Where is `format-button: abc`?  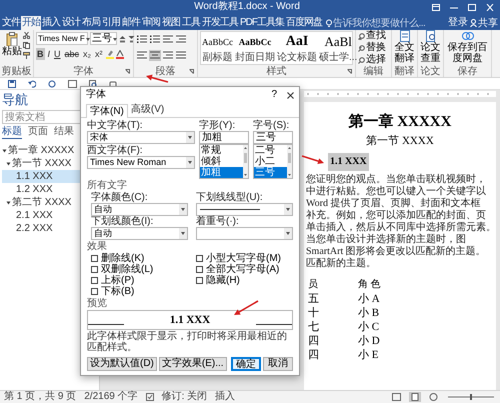 format-button: abc is located at coordinates (72, 54).